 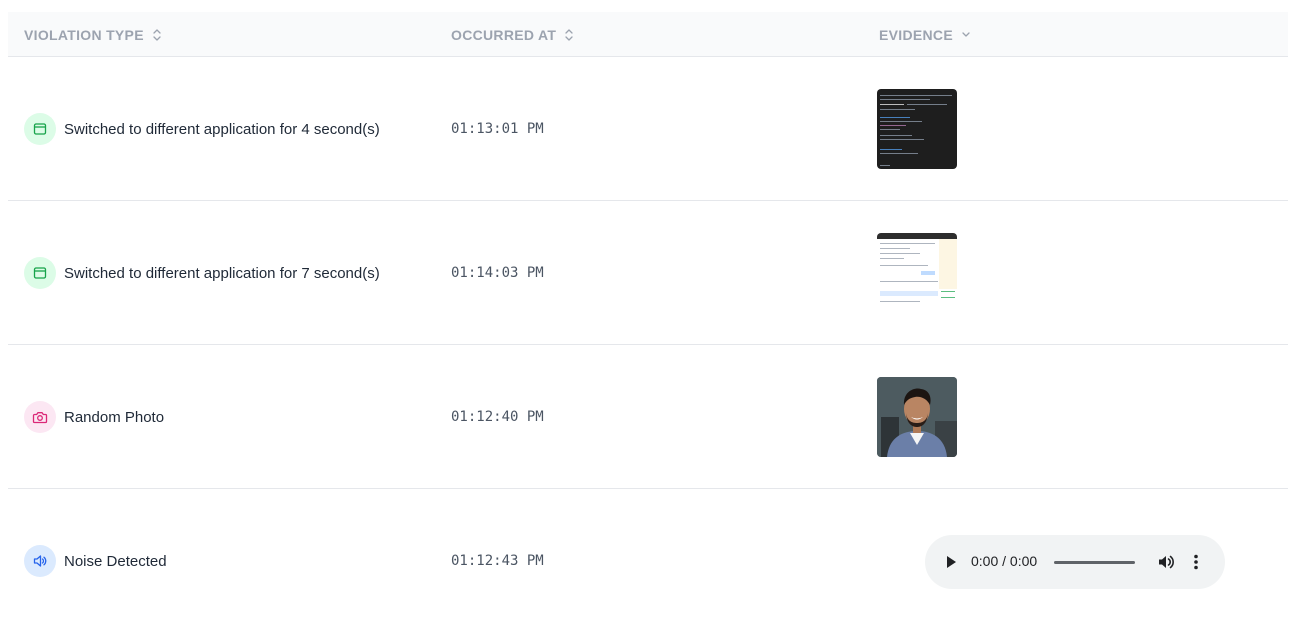 I want to click on occurred-at-cell: 01:12:43 PM, so click(x=497, y=561).